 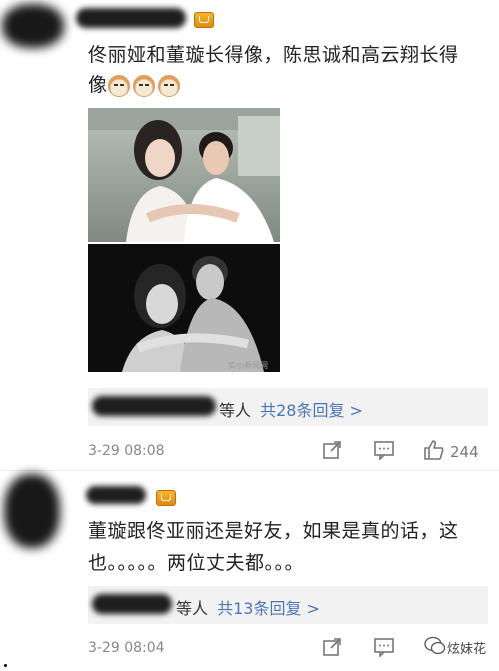 What do you see at coordinates (98, 85) in the screenshot?
I see `comment-text-tail: 像` at bounding box center [98, 85].